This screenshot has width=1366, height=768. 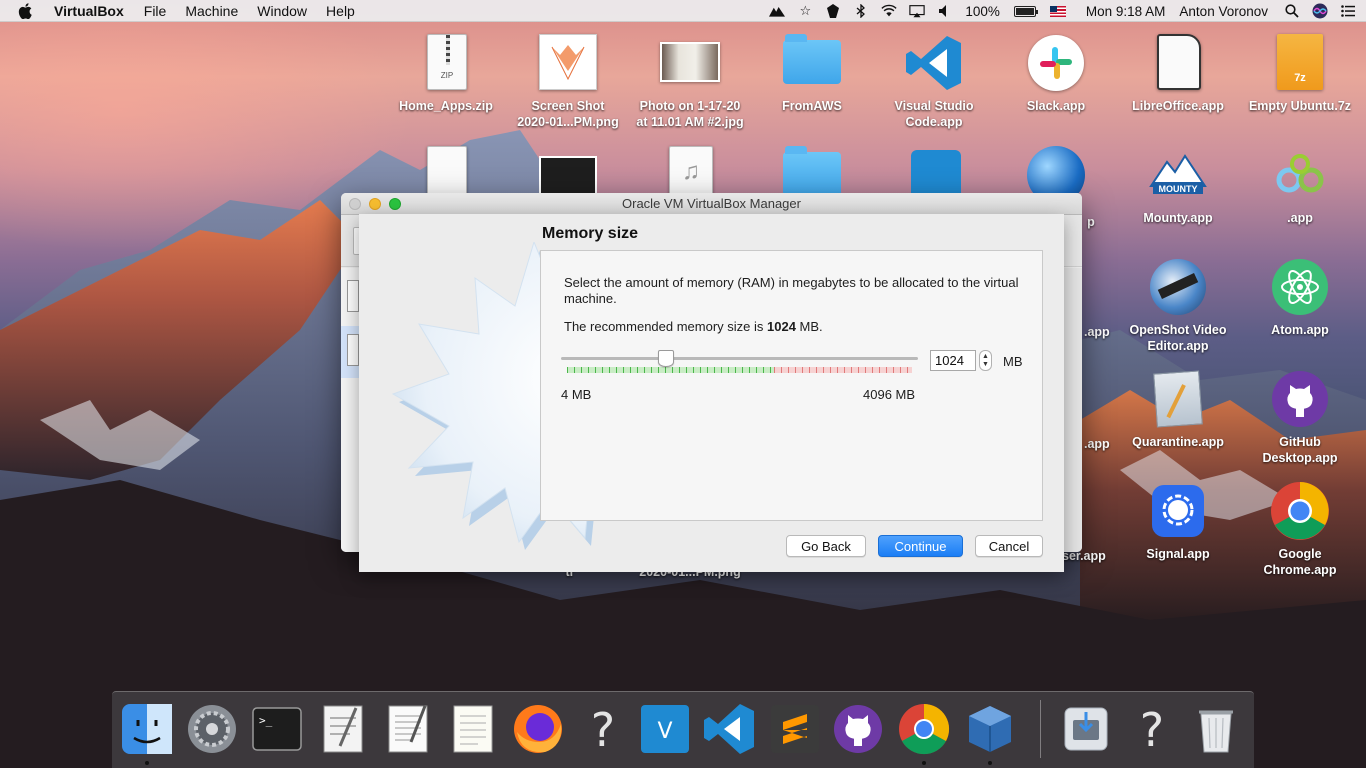 I want to click on desktop-icon-google-chrome: Google Chrome.app, so click(x=1300, y=529).